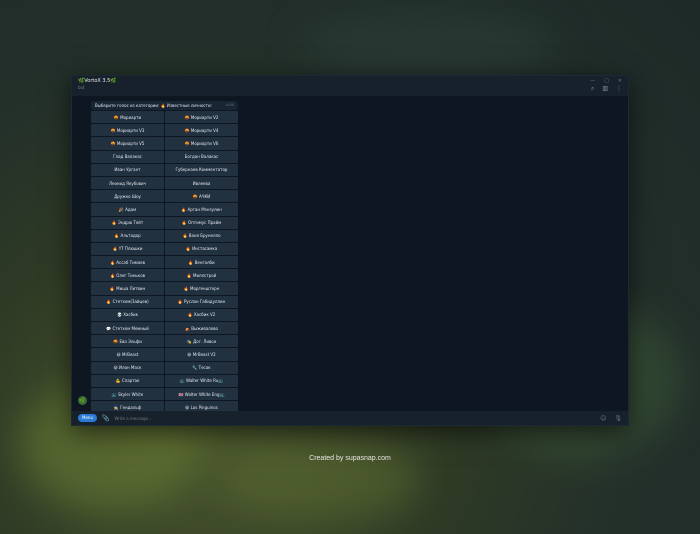 This screenshot has width=700, height=534. Describe the element at coordinates (201, 196) in the screenshot. I see `keyboard-button: 🤬 АЧКИ` at that location.